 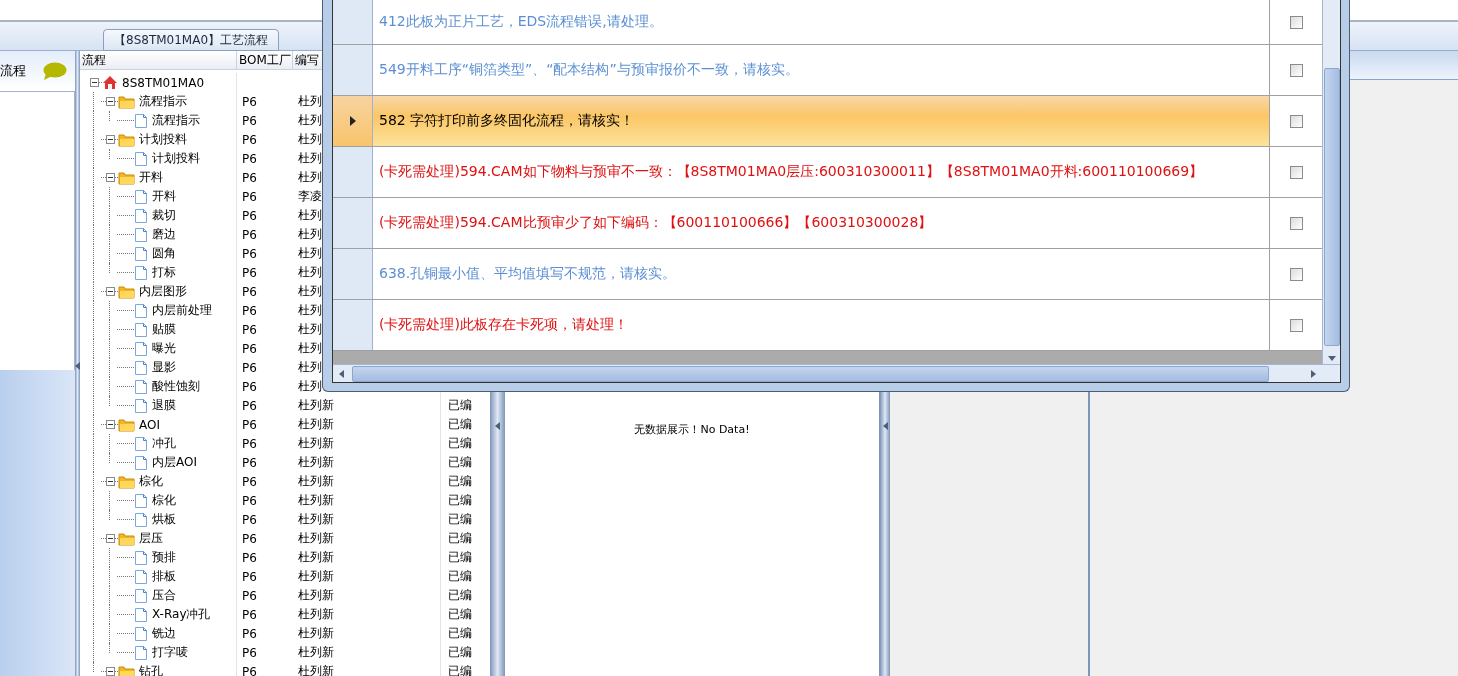 I want to click on message-text: 412此板为正片工艺，EDS流程错误,请处理。, so click(x=521, y=22).